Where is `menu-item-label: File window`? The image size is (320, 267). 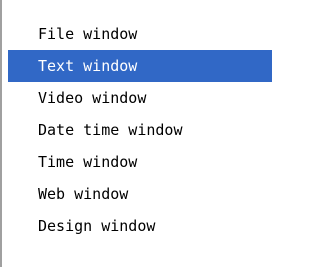 menu-item-label: File window is located at coordinates (88, 34).